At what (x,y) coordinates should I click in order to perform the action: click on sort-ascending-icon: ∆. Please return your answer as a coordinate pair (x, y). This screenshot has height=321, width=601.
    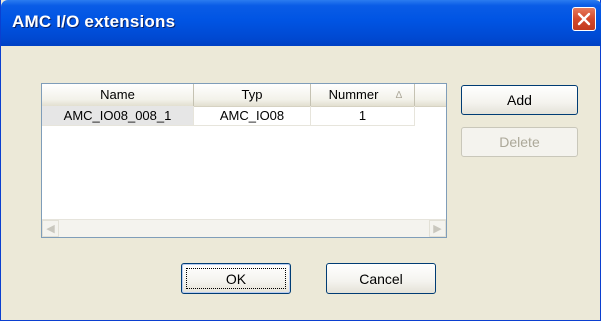
    Looking at the image, I should click on (398, 95).